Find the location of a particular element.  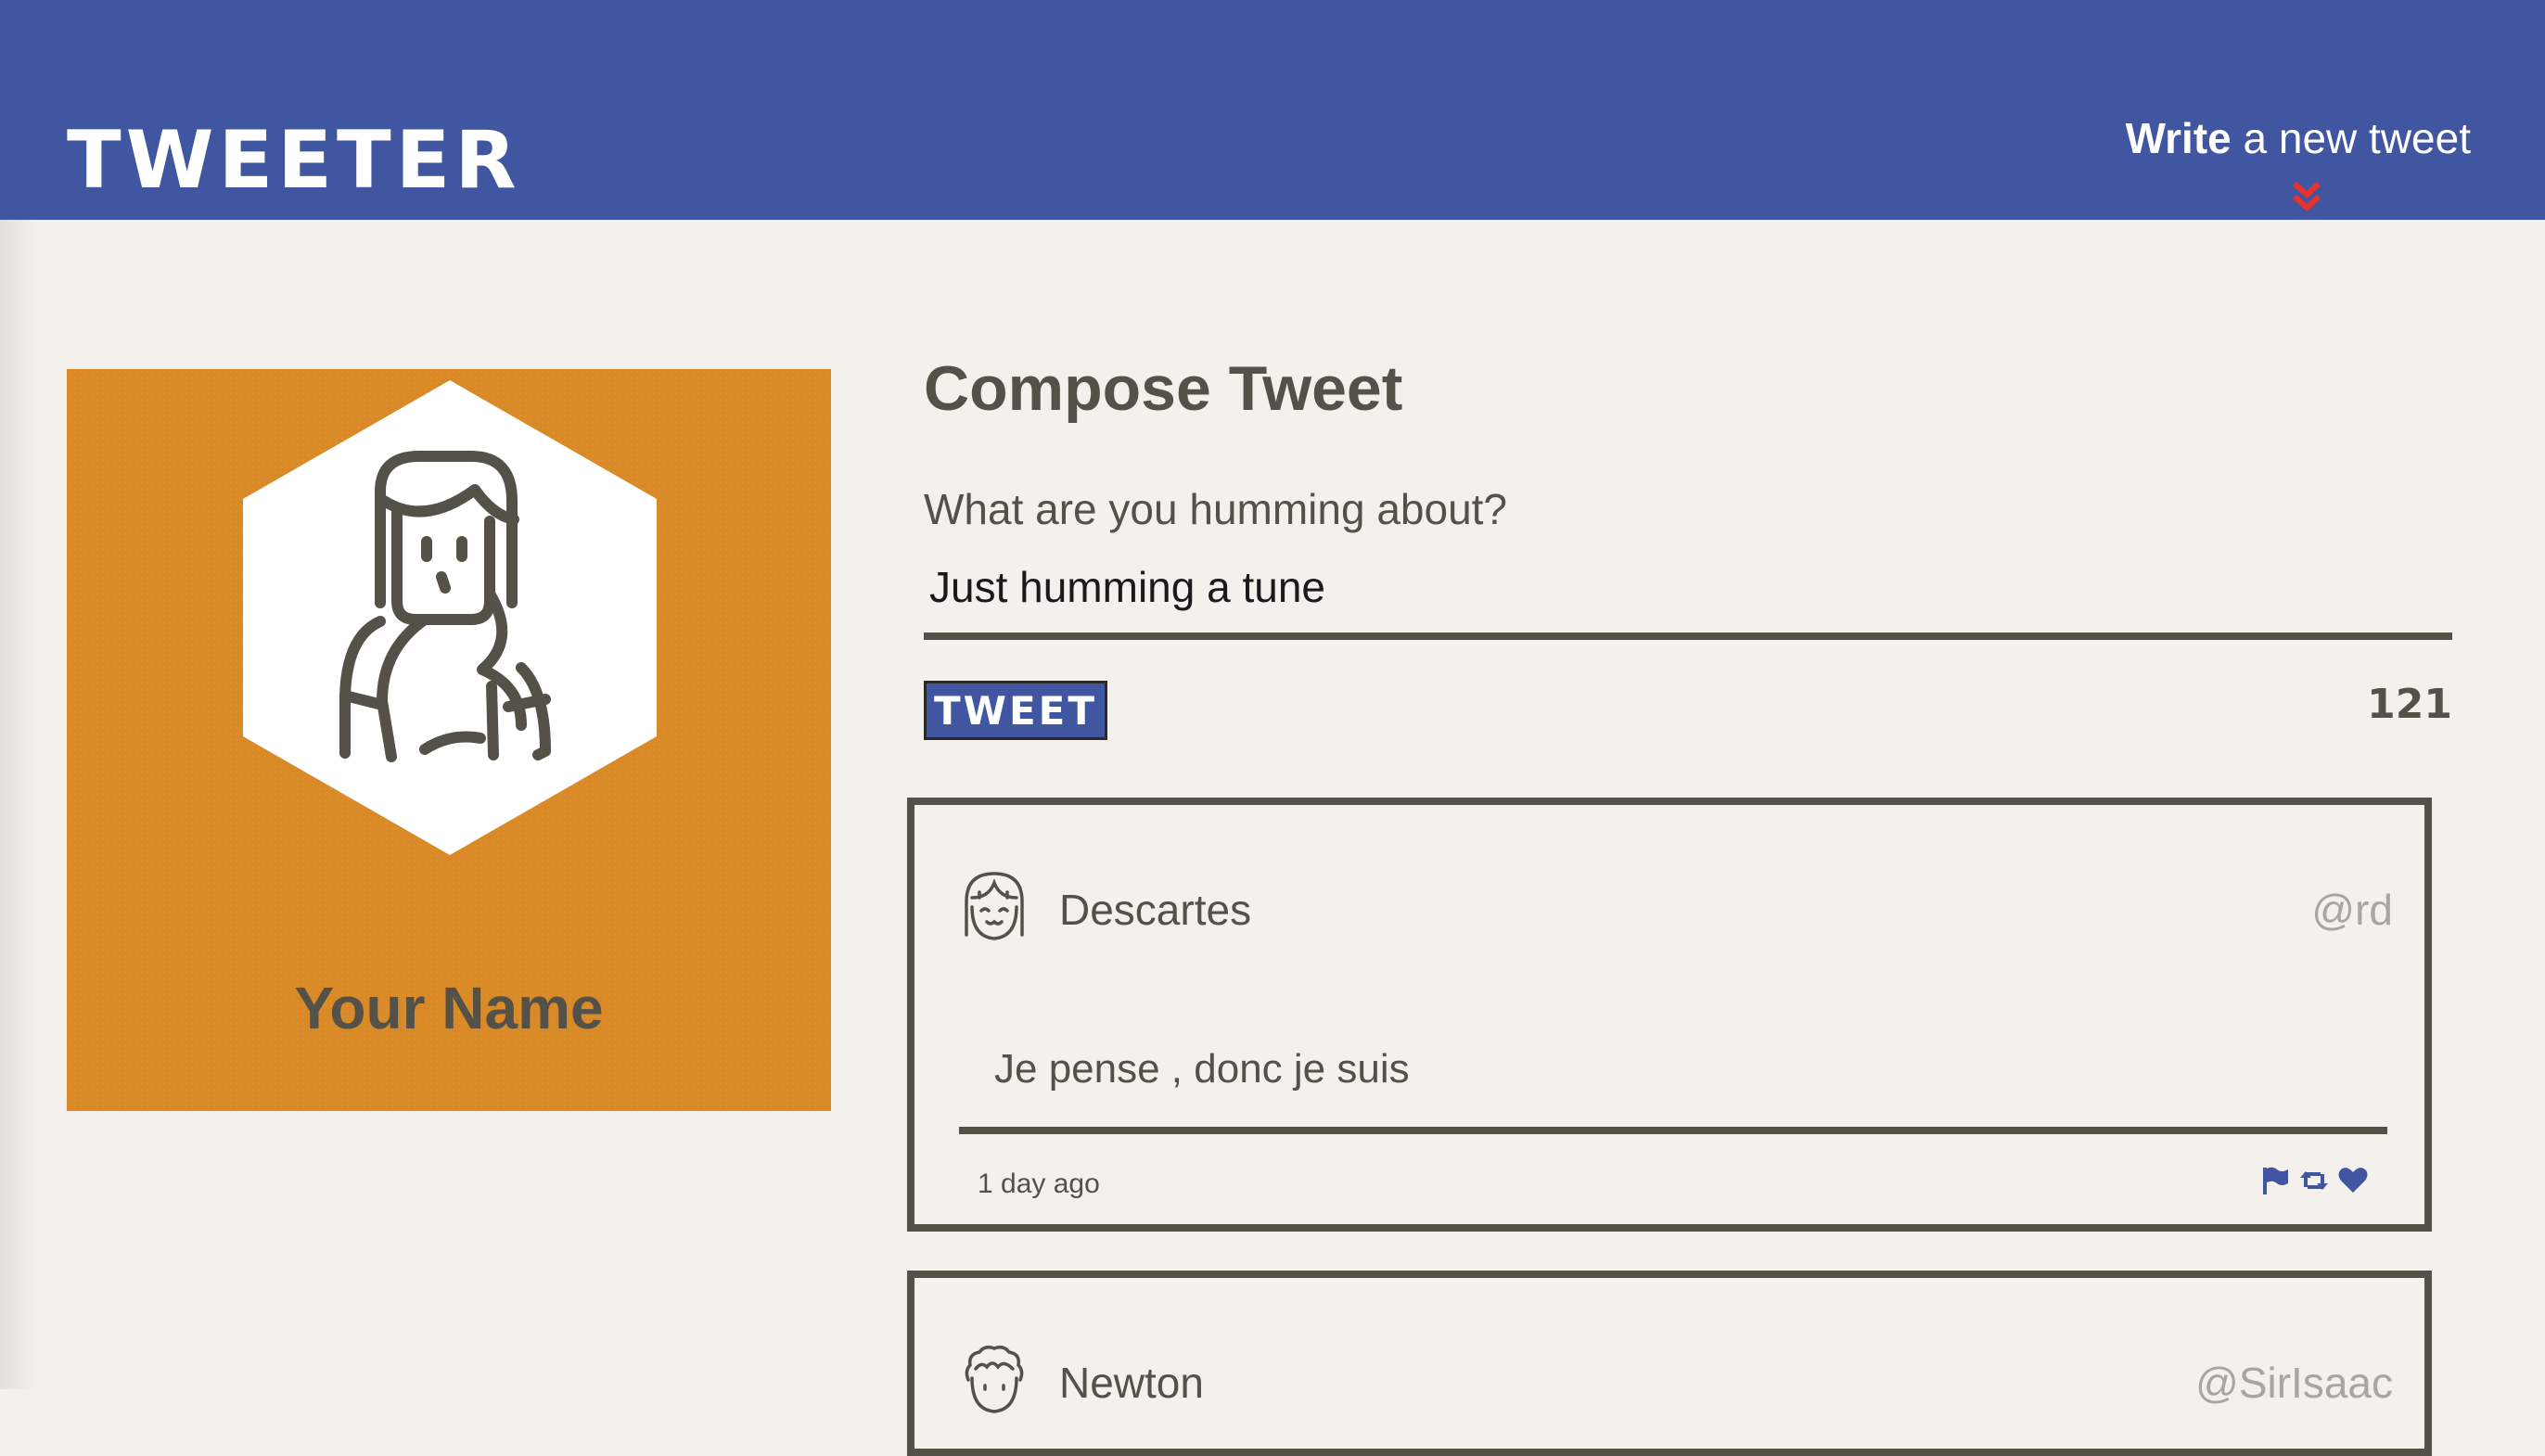

write-new-tweet-bold: Write is located at coordinates (2178, 138).